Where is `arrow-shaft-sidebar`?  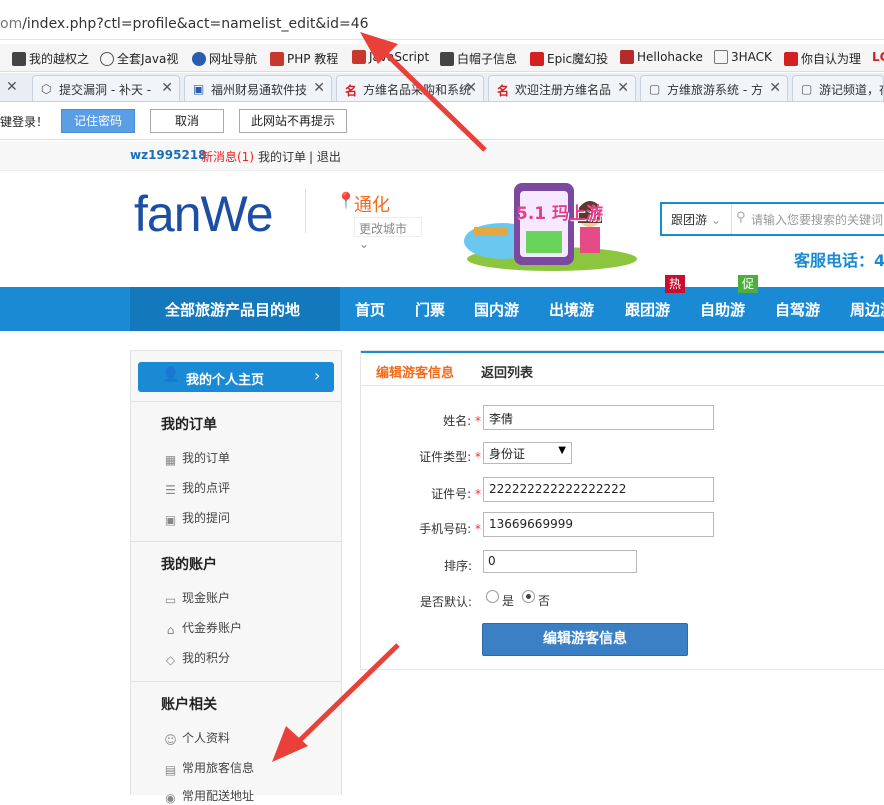 arrow-shaft-sidebar is located at coordinates (346, 695).